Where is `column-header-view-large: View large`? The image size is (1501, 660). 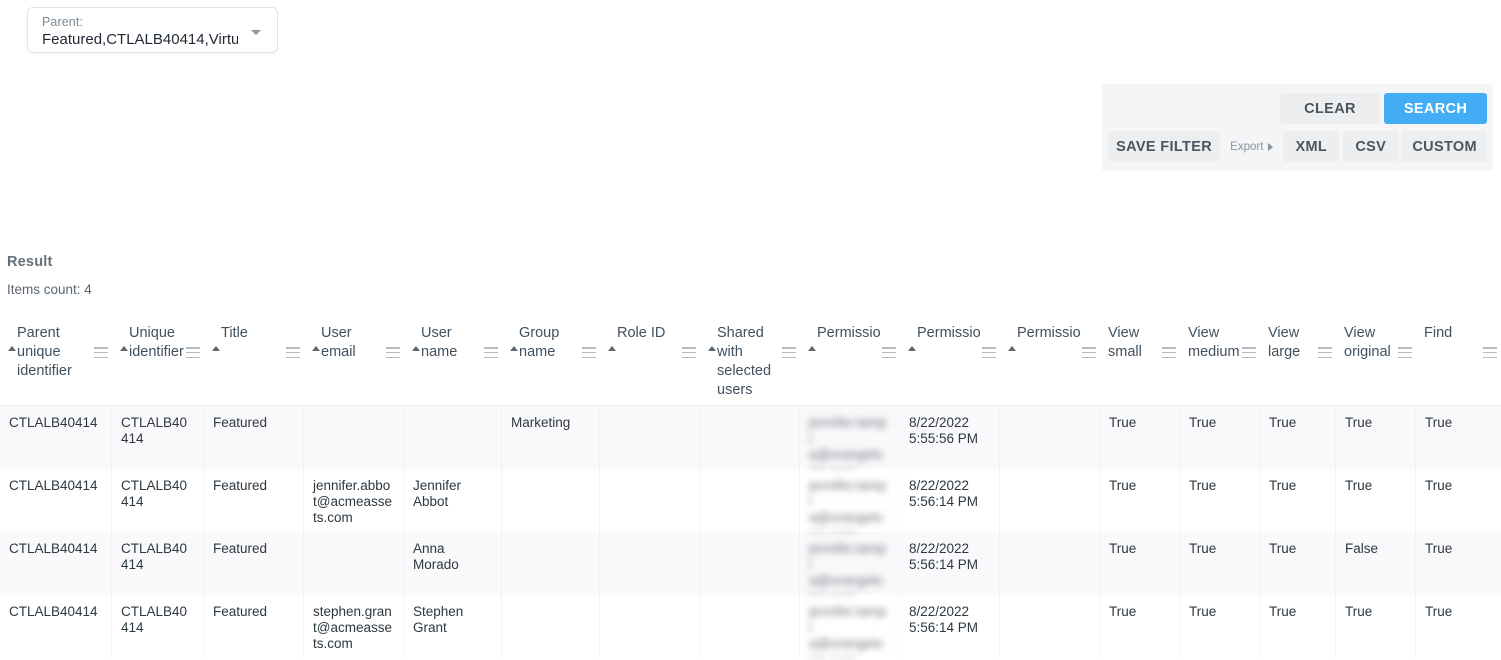
column-header-view-large: View large is located at coordinates (1298, 362).